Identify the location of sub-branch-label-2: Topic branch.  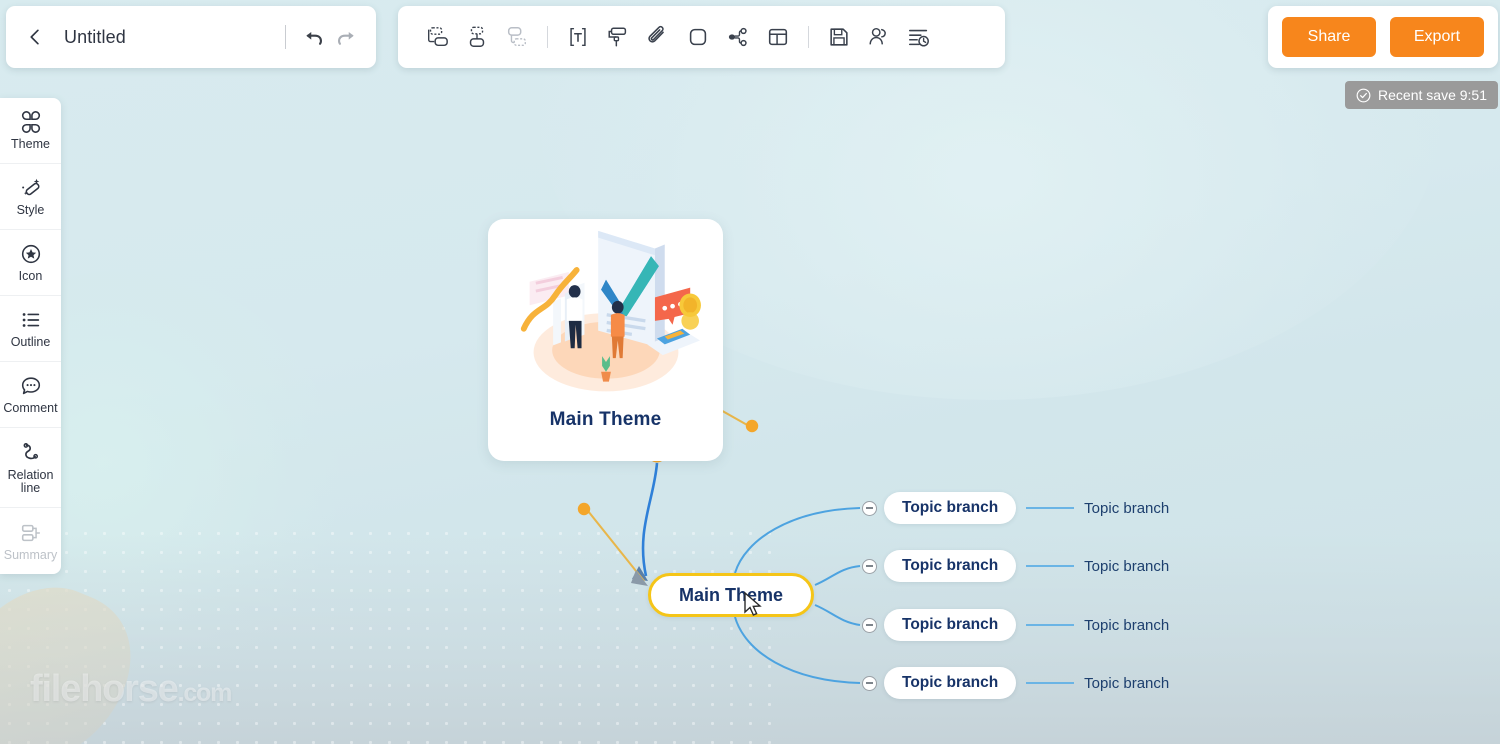
(1126, 566).